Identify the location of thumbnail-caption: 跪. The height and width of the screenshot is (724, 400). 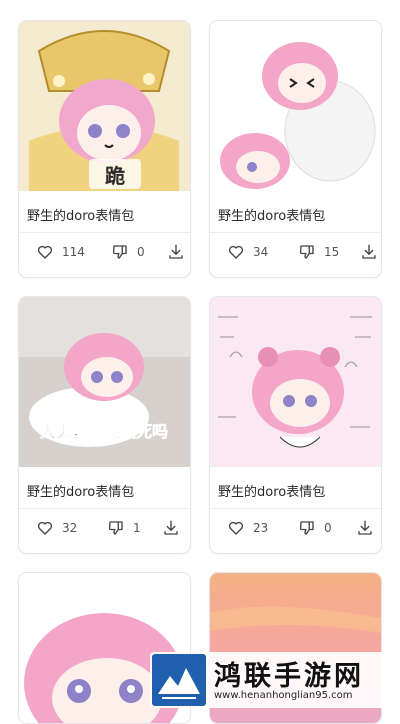
(115, 176).